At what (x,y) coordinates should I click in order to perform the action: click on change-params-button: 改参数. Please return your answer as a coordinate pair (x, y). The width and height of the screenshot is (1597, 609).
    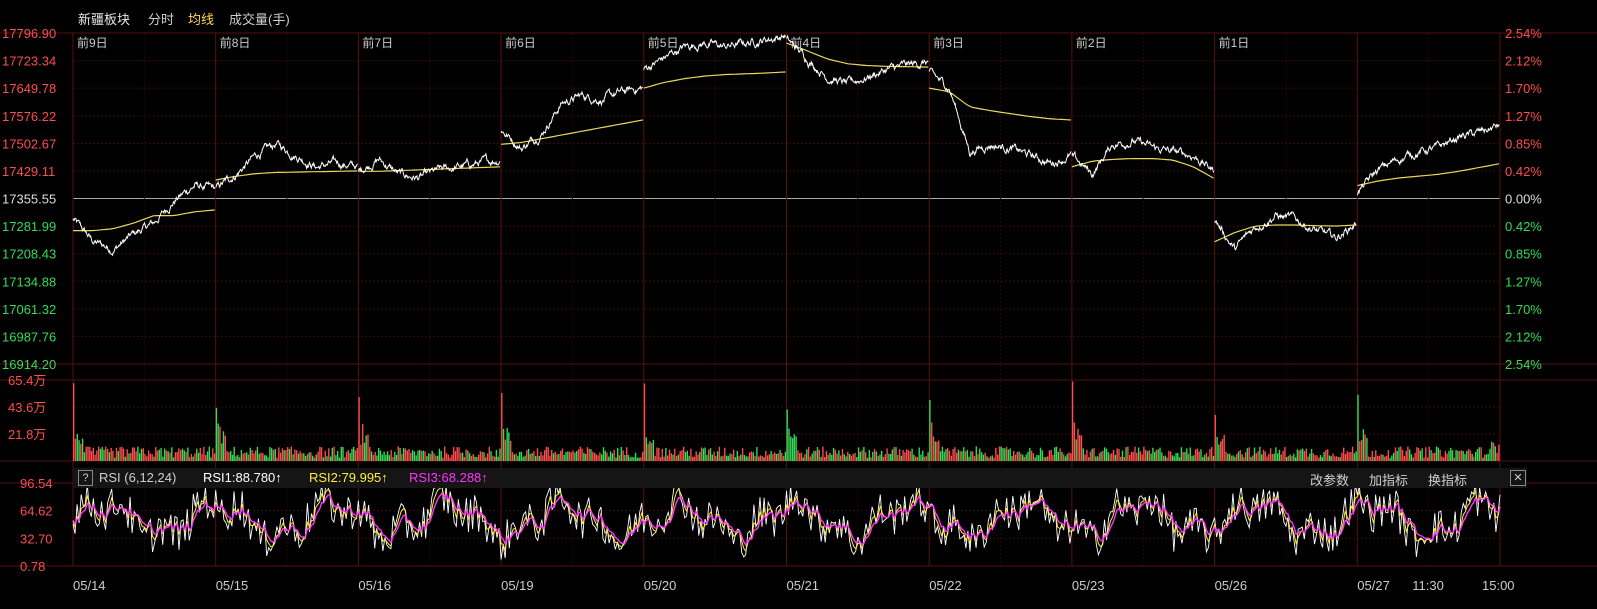
    Looking at the image, I should click on (1329, 479).